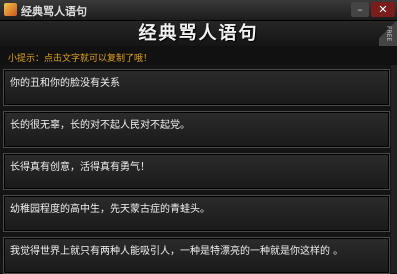 This screenshot has width=397, height=274. I want to click on item-text: 你的丑和你的脸没有关系, so click(65, 81).